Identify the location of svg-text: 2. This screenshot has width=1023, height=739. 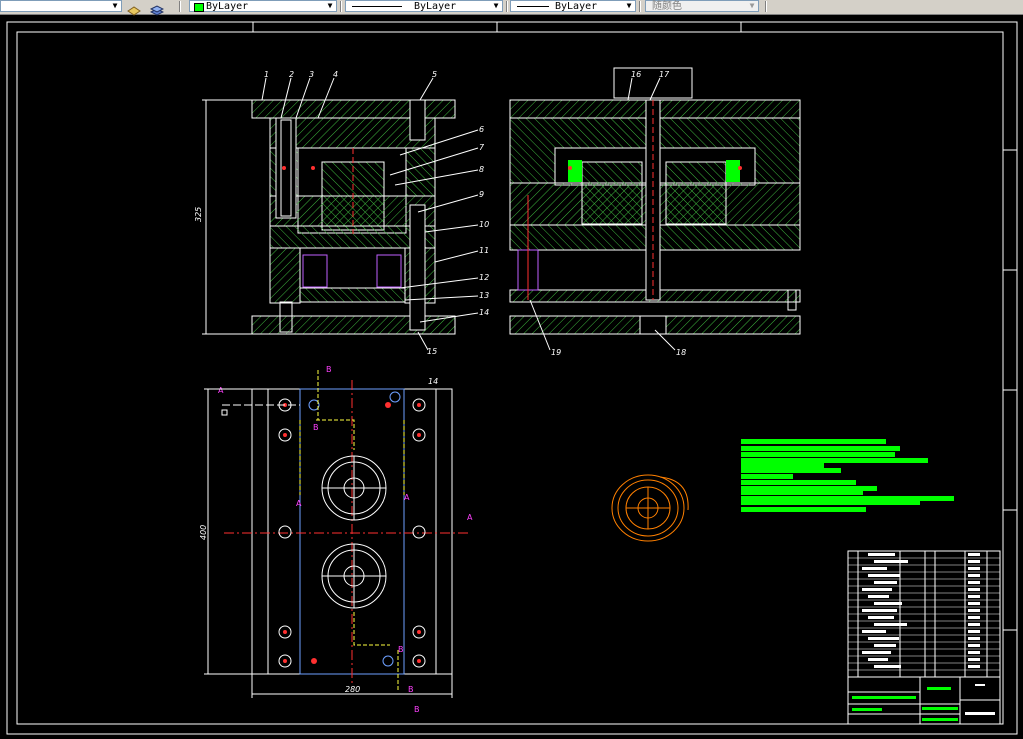
(291, 74).